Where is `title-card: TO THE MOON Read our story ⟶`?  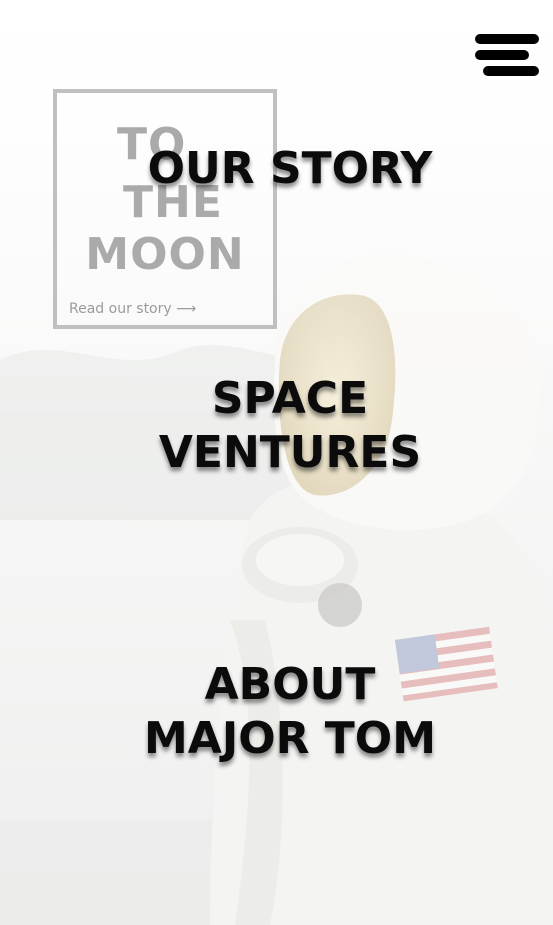
title-card: TO THE MOON Read our story ⟶ is located at coordinates (165, 209).